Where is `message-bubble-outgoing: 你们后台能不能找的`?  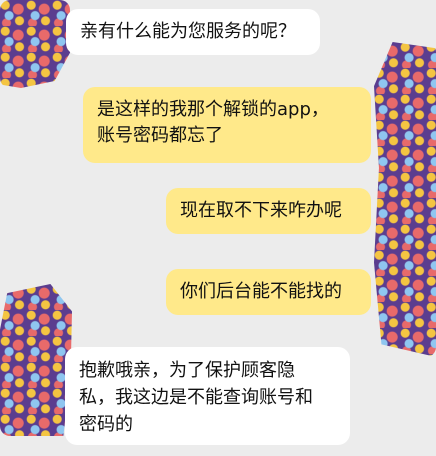
message-bubble-outgoing: 你们后台能不能找的 is located at coordinates (268, 292).